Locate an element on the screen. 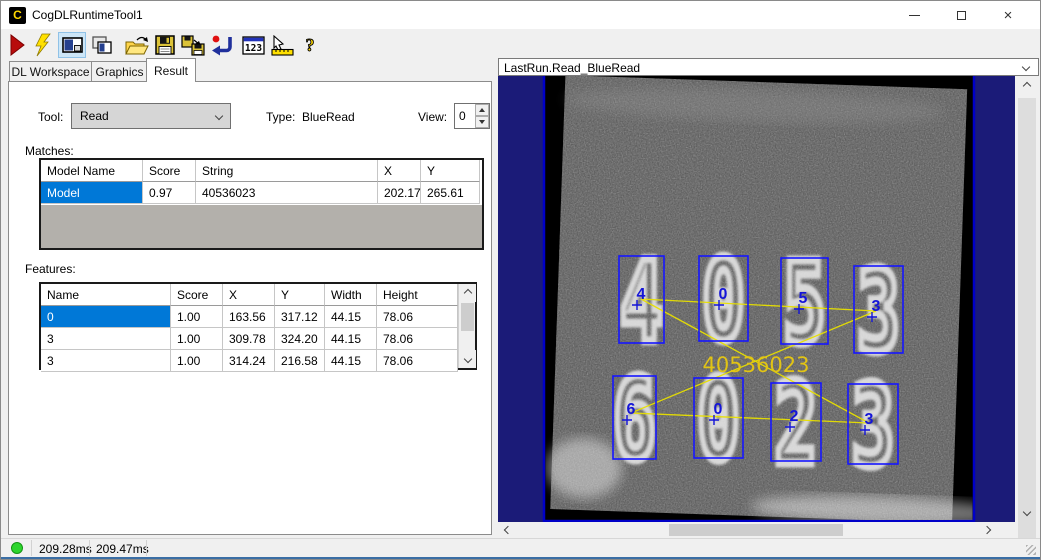  status-time-2: 209.47ms is located at coordinates (122, 549).